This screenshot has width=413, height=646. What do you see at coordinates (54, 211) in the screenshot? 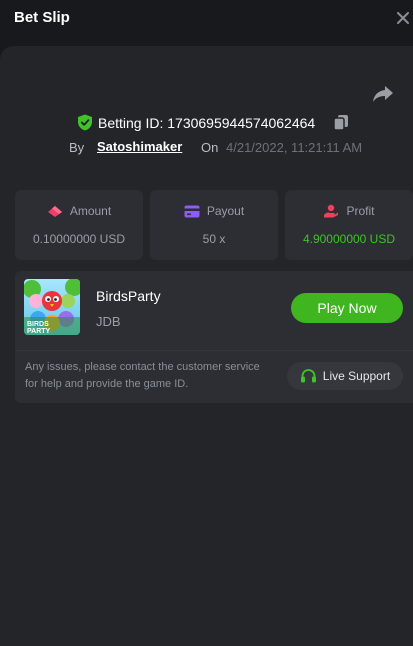
I see `wager-icon` at bounding box center [54, 211].